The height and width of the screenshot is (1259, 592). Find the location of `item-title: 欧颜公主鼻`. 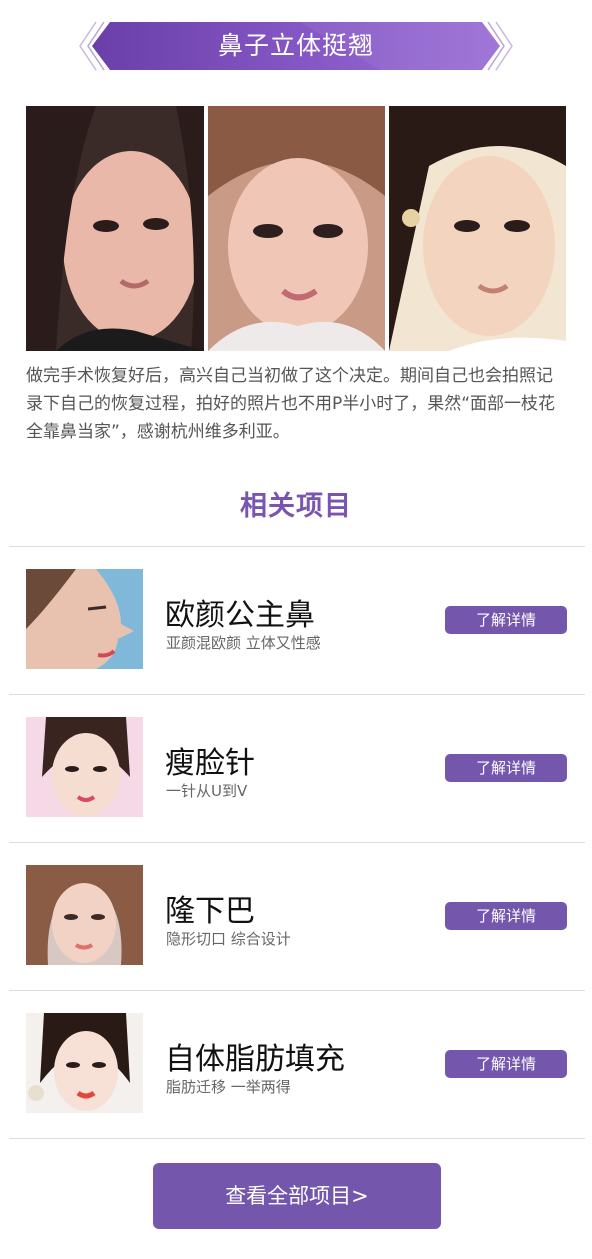

item-title: 欧颜公主鼻 is located at coordinates (240, 615).